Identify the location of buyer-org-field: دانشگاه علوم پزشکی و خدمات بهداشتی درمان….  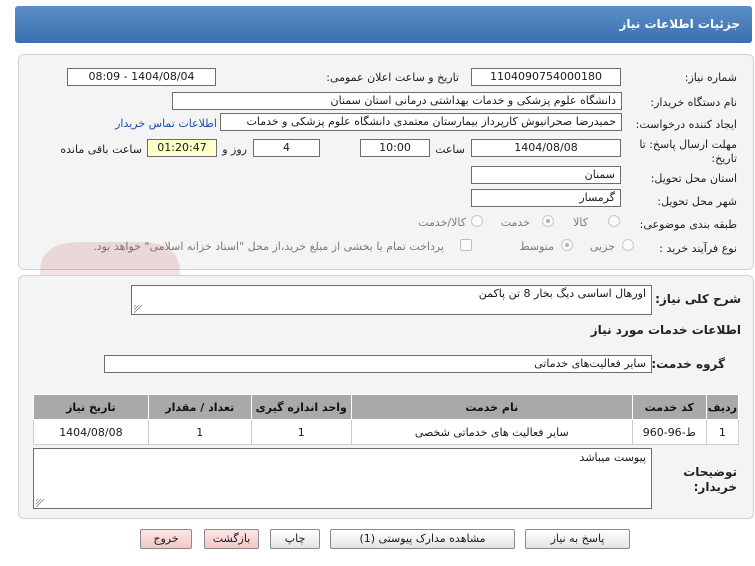
(397, 101).